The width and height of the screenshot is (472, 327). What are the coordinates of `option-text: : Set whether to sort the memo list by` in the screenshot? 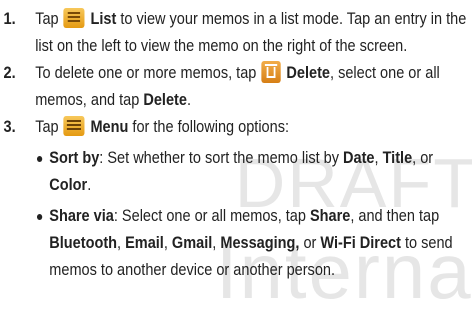 It's located at (221, 158).